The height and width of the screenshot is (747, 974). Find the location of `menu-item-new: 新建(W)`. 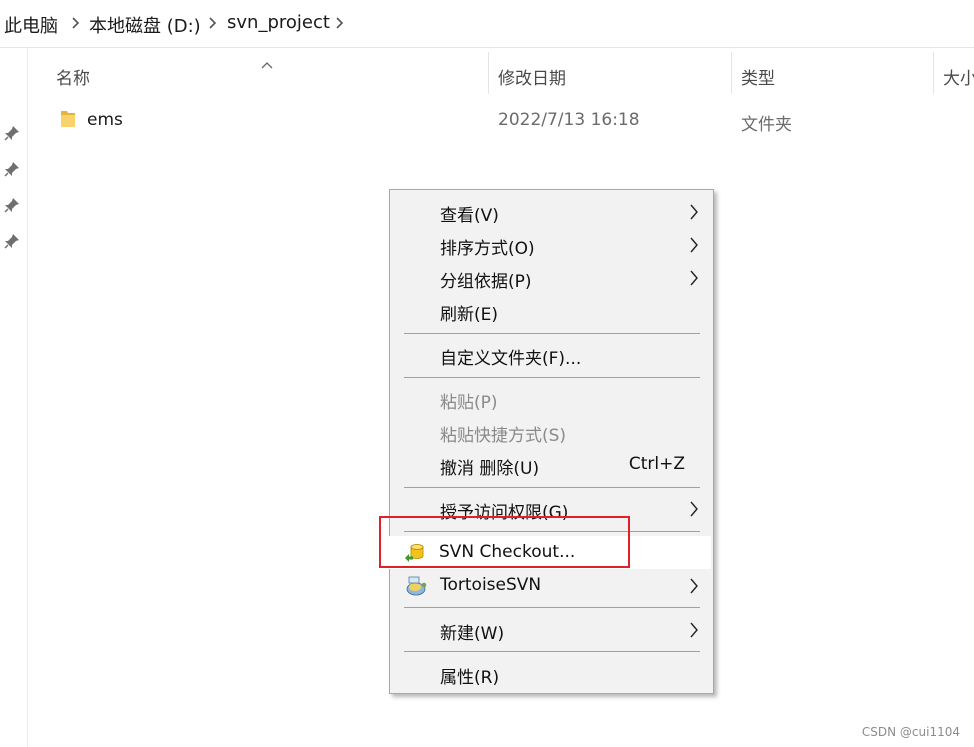

menu-item-new: 新建(W) is located at coordinates (551, 629).